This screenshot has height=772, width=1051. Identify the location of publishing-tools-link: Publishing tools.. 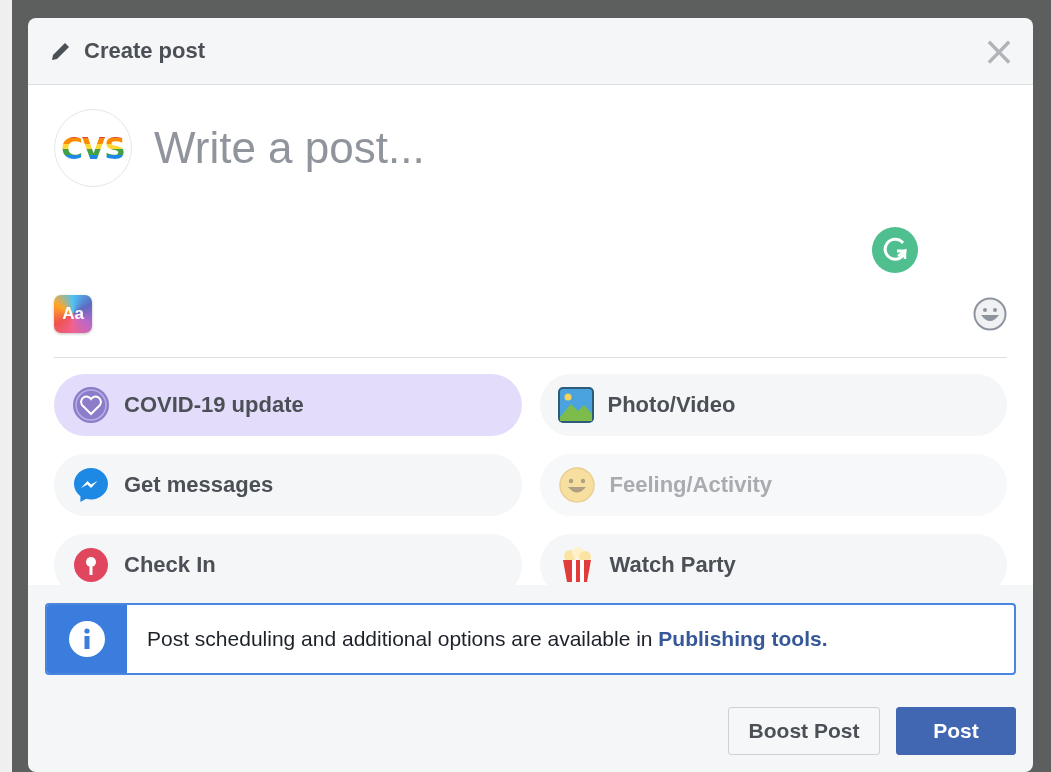
(743, 638).